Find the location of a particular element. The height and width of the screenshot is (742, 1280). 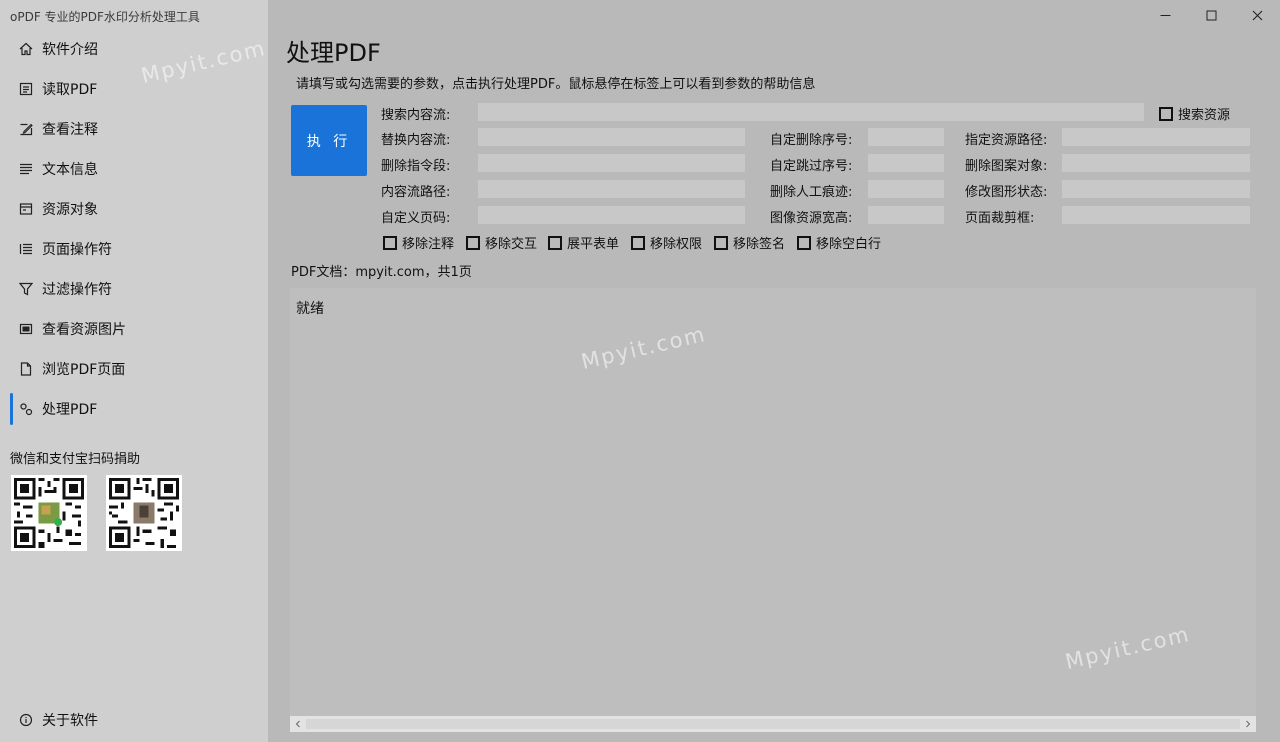

annotation-icon is located at coordinates (26, 129).